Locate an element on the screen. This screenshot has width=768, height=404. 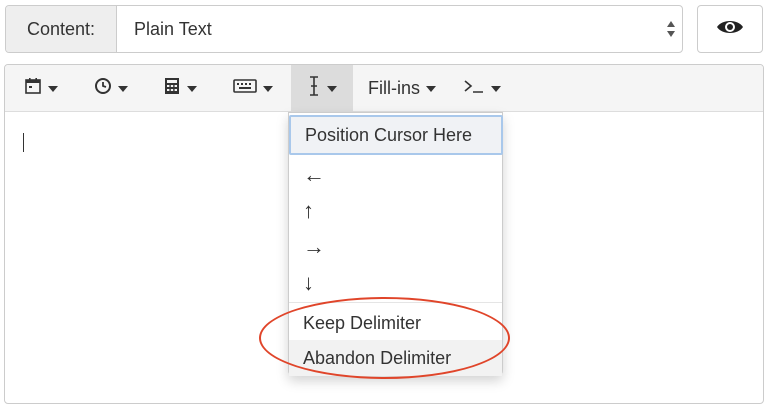
content-label: Content: is located at coordinates (61, 29).